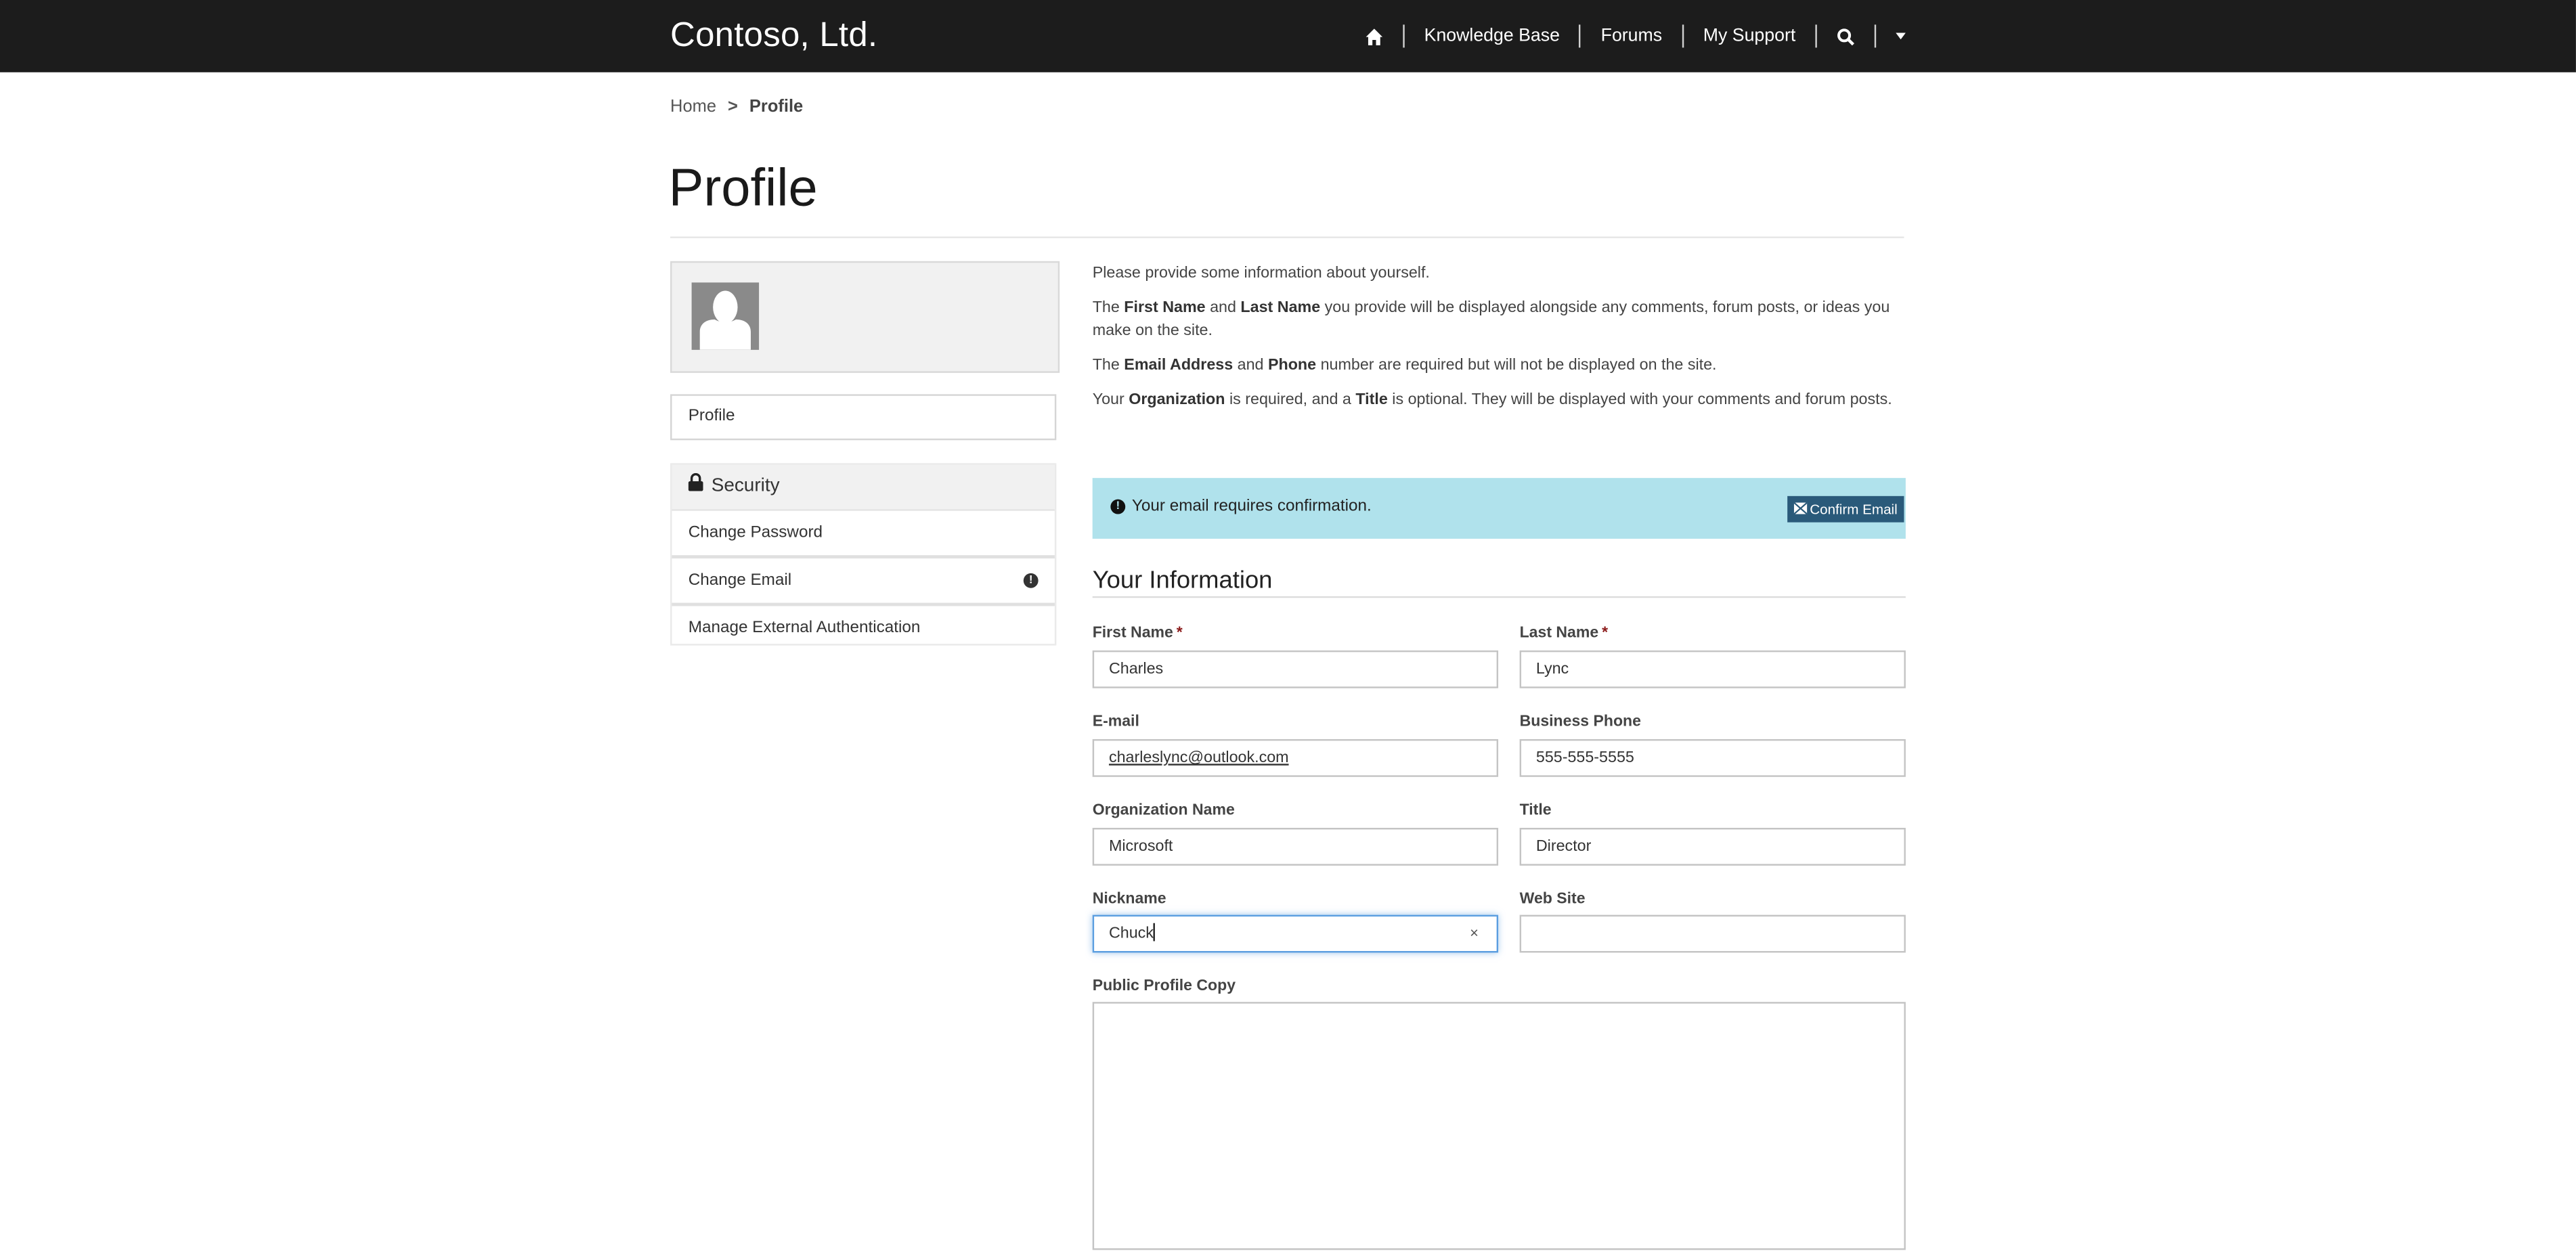 The image size is (2576, 1259). Describe the element at coordinates (1154, 932) in the screenshot. I see `text-caret` at that location.